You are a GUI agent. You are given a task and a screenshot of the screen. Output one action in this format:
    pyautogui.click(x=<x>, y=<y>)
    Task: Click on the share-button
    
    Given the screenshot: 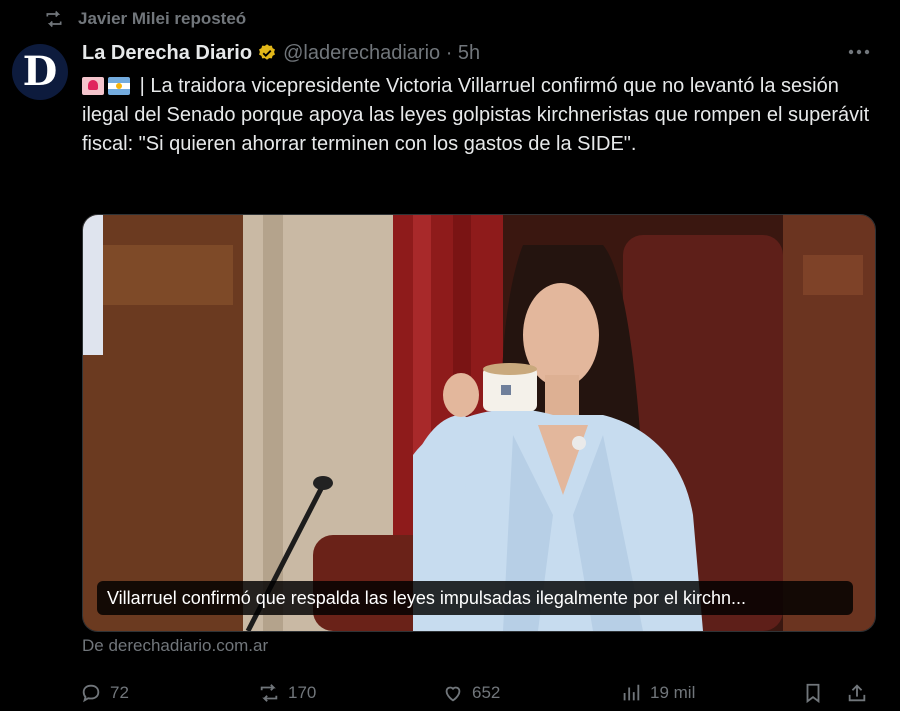 What is the action you would take?
    pyautogui.click(x=857, y=693)
    